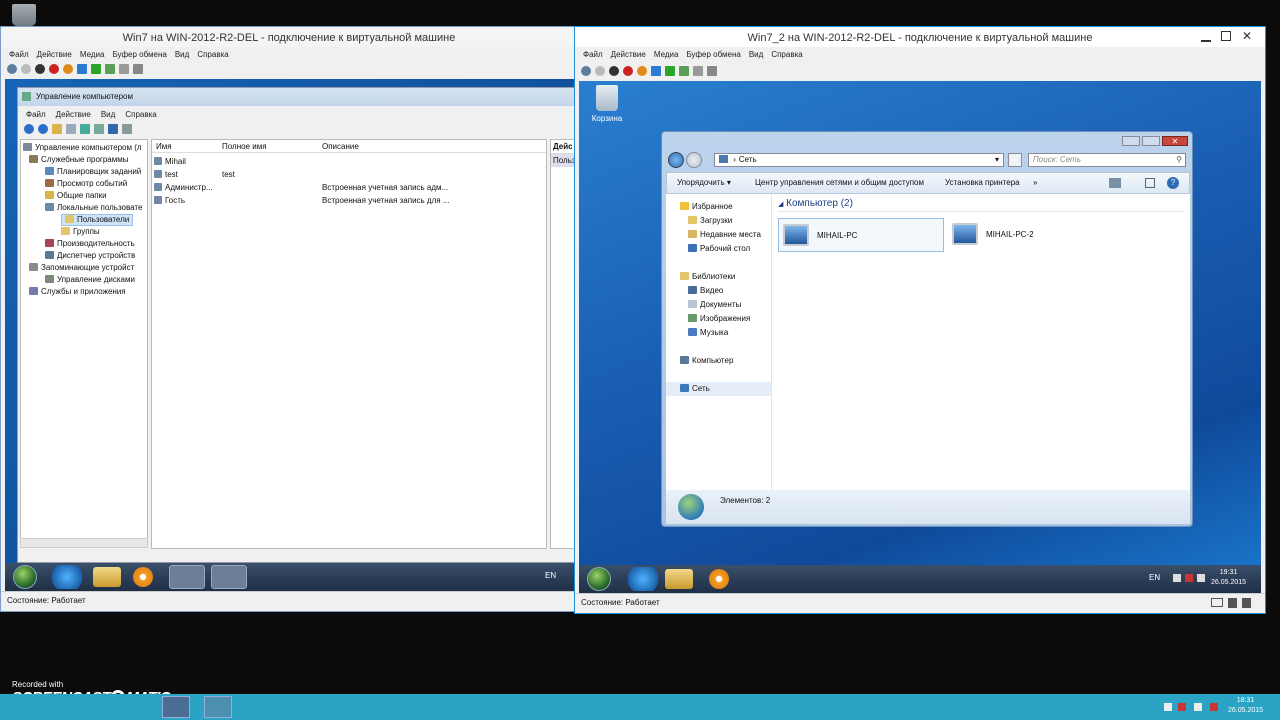  I want to click on forward-button-icon, so click(694, 160).